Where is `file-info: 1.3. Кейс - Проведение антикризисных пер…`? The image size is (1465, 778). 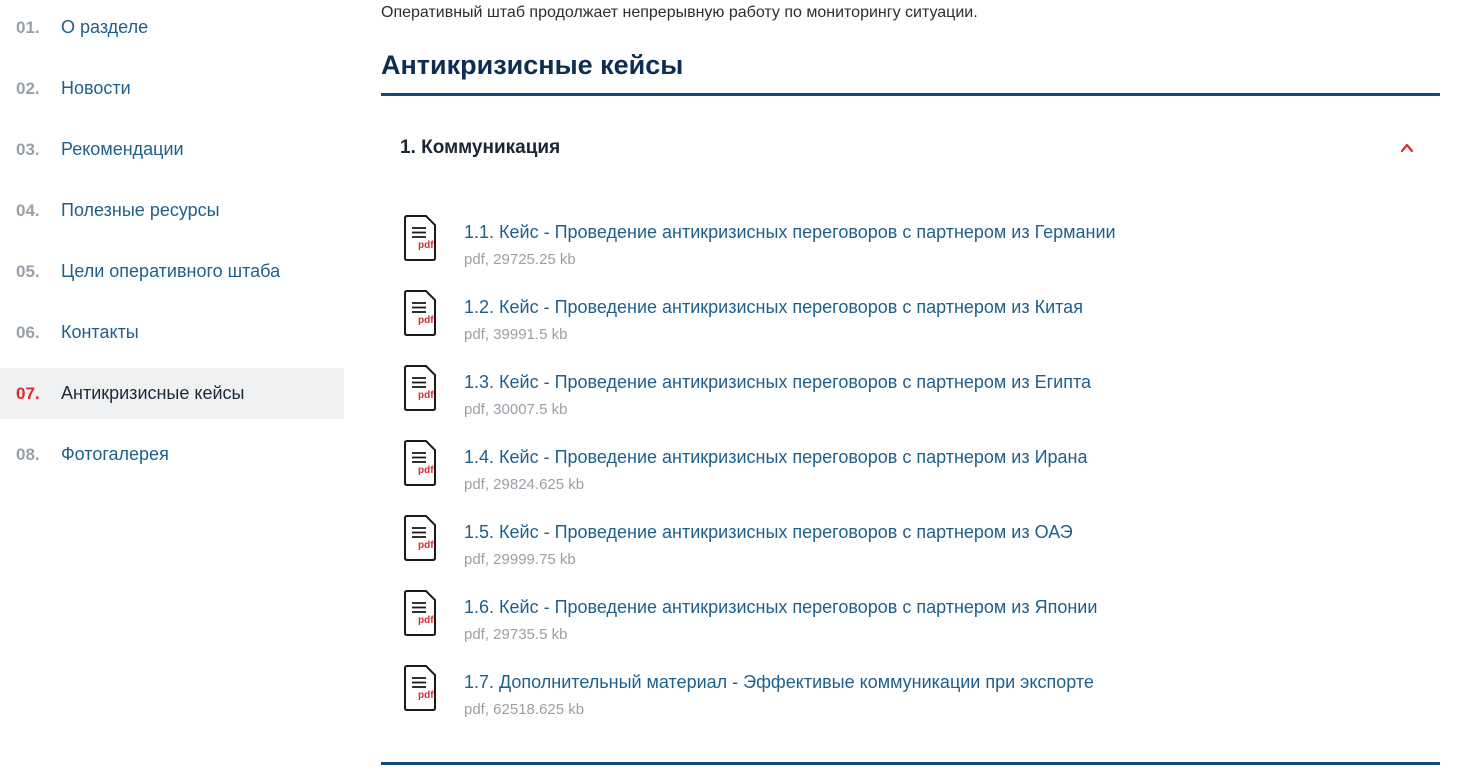 file-info: 1.3. Кейс - Проведение антикризисных пер… is located at coordinates (777, 401).